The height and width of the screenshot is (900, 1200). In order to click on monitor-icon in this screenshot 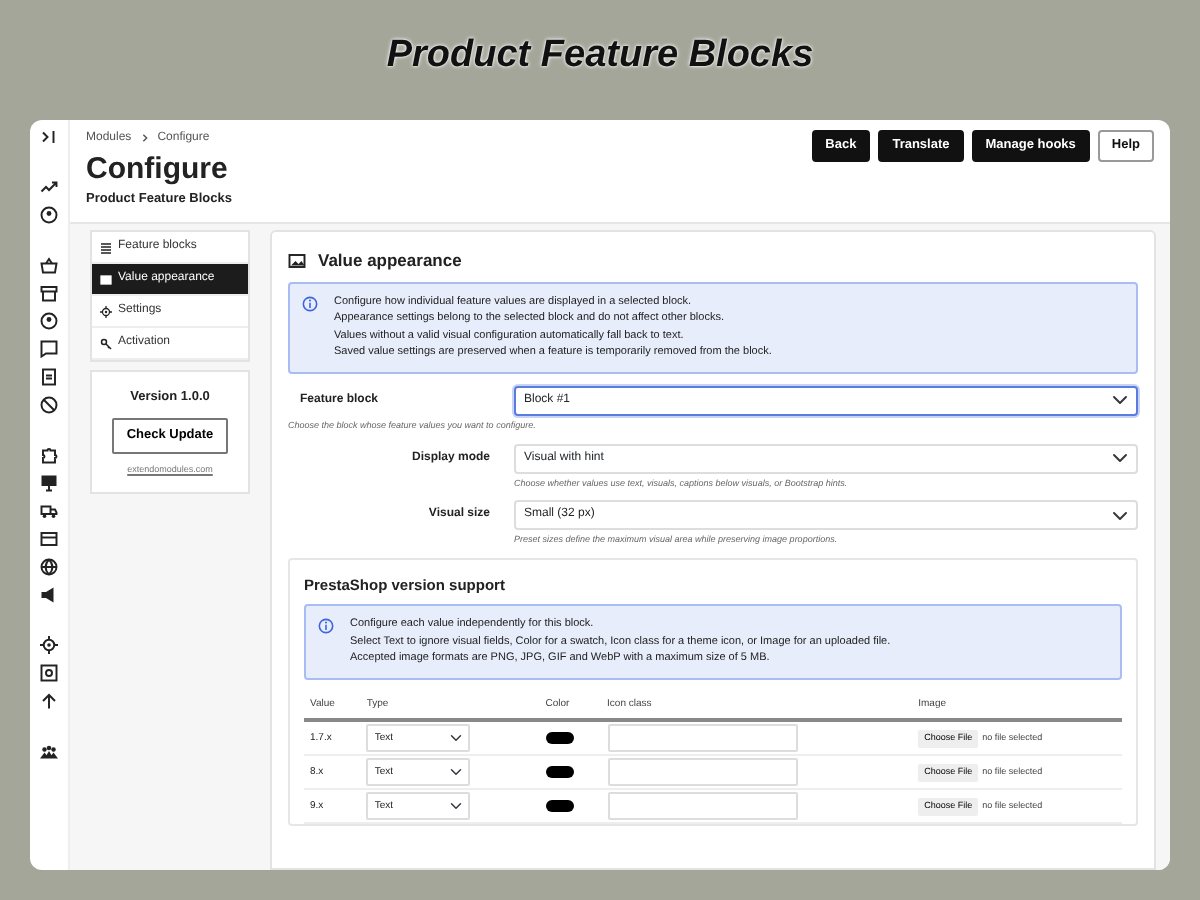, I will do `click(49, 483)`.